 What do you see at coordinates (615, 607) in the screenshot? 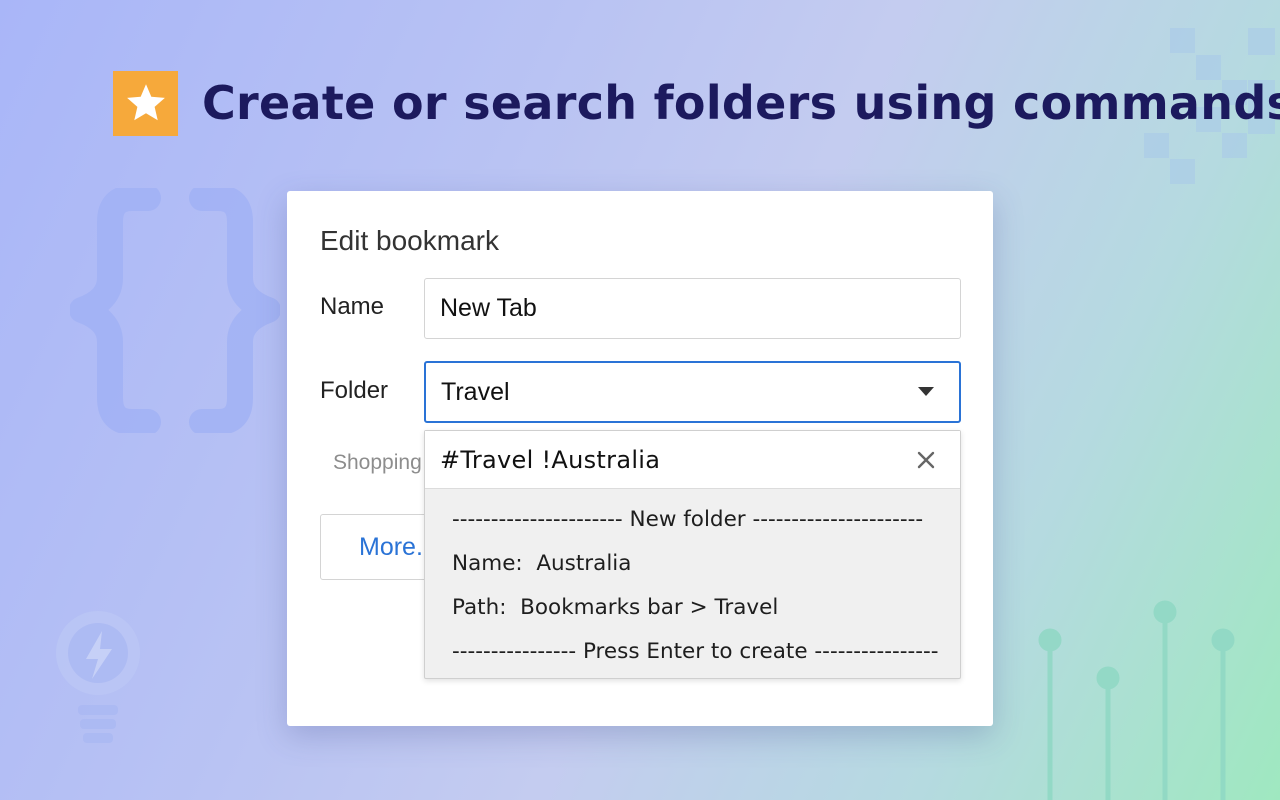
I see `new-folder-path: Path: Bookmarks bar > Travel` at bounding box center [615, 607].